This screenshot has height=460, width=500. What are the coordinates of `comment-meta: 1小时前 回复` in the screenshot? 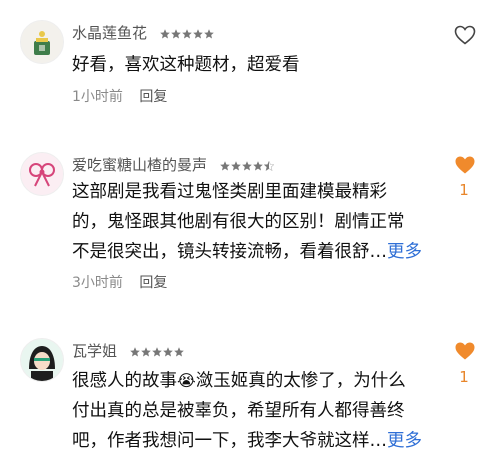 It's located at (119, 96).